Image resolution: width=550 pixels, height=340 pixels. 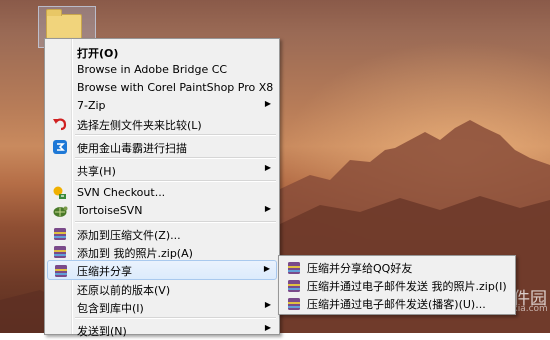 I want to click on menu-item-label: 选择左侧文件夹来比较(L), so click(x=139, y=125).